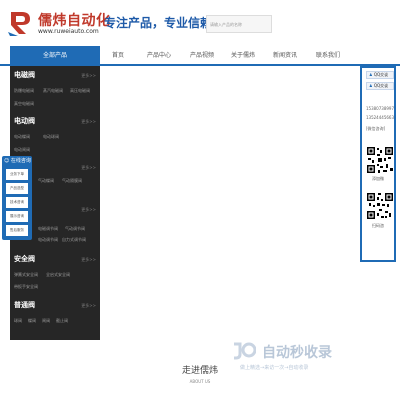  Describe the element at coordinates (17, 188) in the screenshot. I see `consult-selection-button: 产品选型` at that location.